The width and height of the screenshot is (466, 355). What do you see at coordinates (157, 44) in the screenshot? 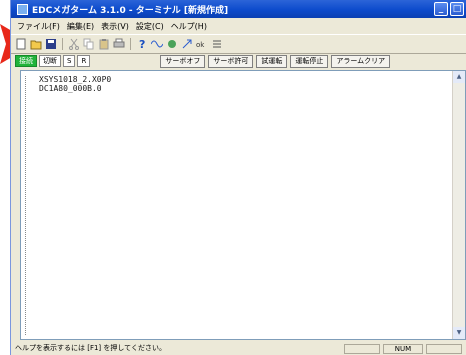
I see `wave-icon` at bounding box center [157, 44].